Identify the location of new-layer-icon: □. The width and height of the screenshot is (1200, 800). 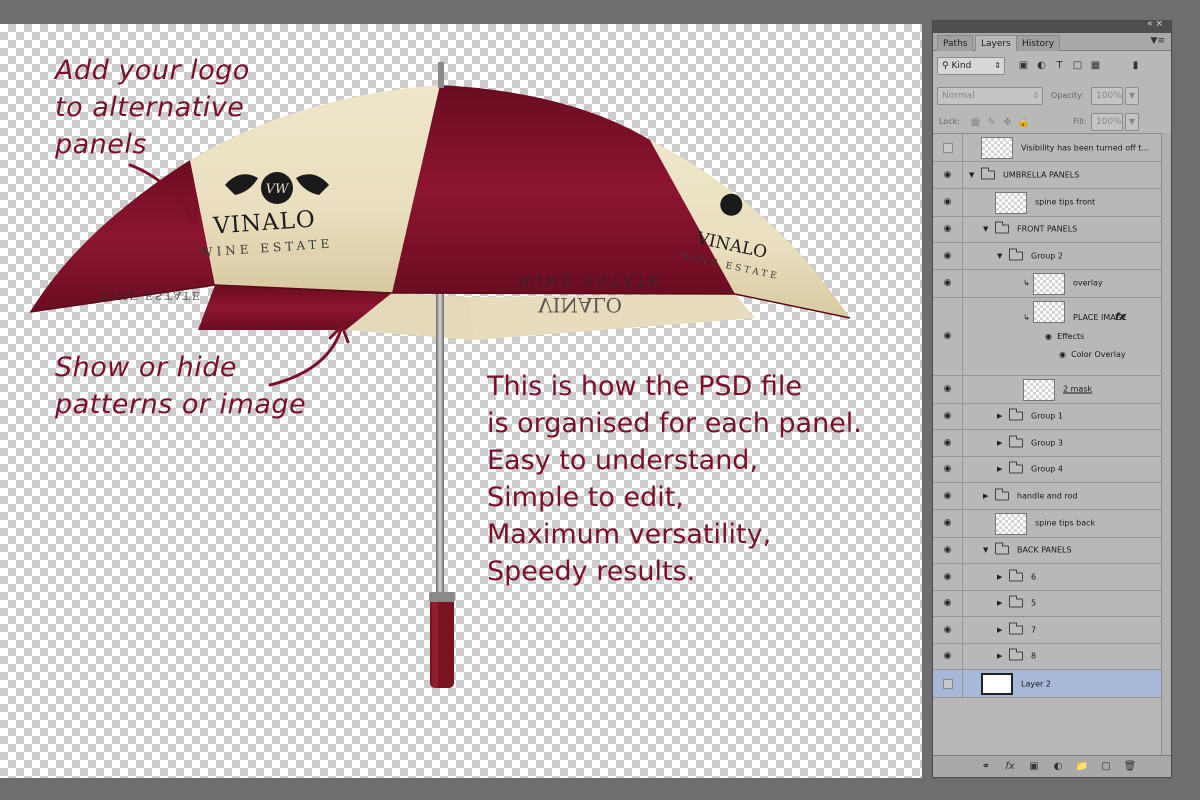
(1106, 767).